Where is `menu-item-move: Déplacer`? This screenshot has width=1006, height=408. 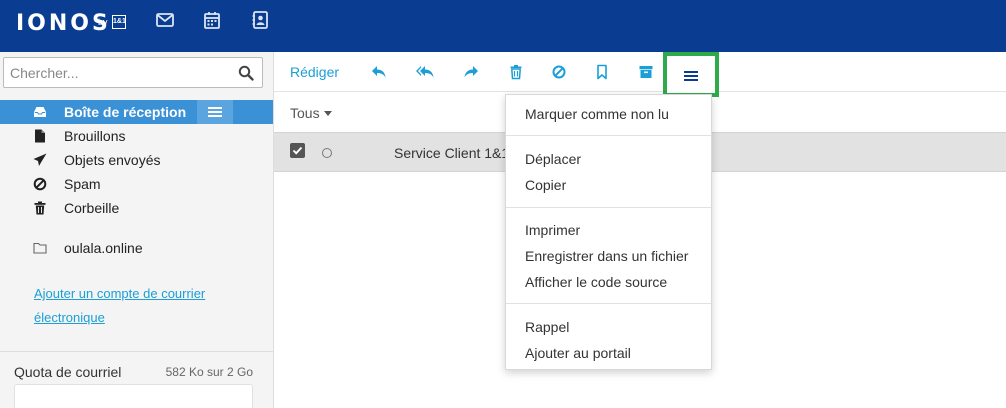 menu-item-move: Déplacer is located at coordinates (553, 159).